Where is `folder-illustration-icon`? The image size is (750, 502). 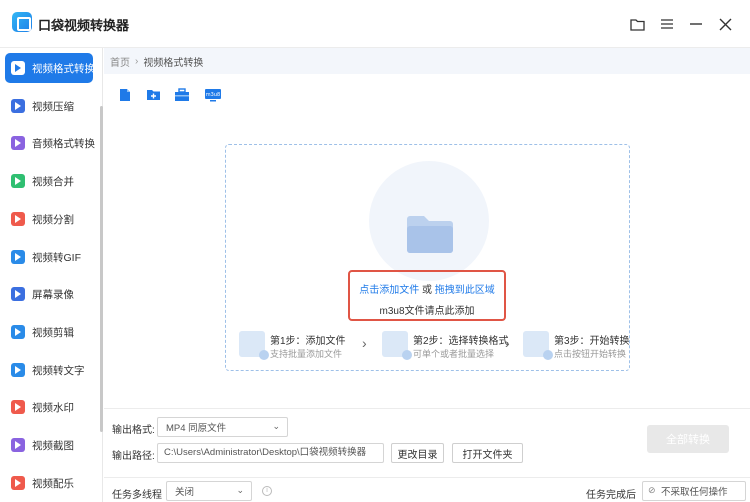 folder-illustration-icon is located at coordinates (430, 234).